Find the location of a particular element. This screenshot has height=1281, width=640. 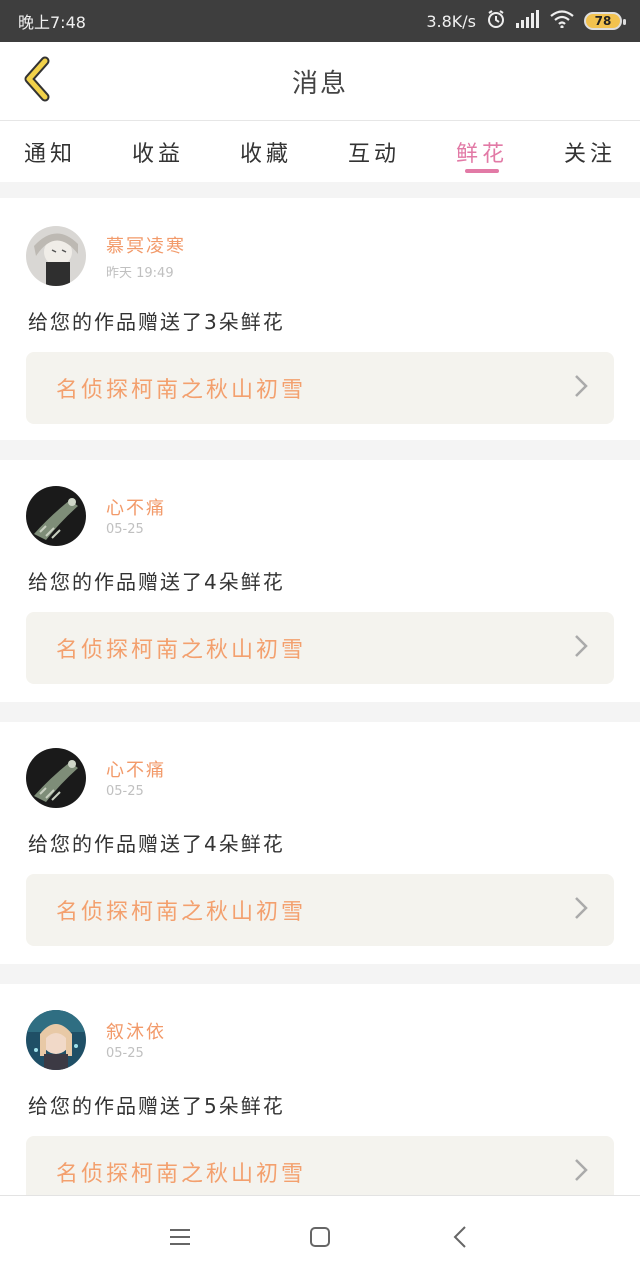

status-bar: 晚上7:48 3.8K/s 78 is located at coordinates (320, 21).